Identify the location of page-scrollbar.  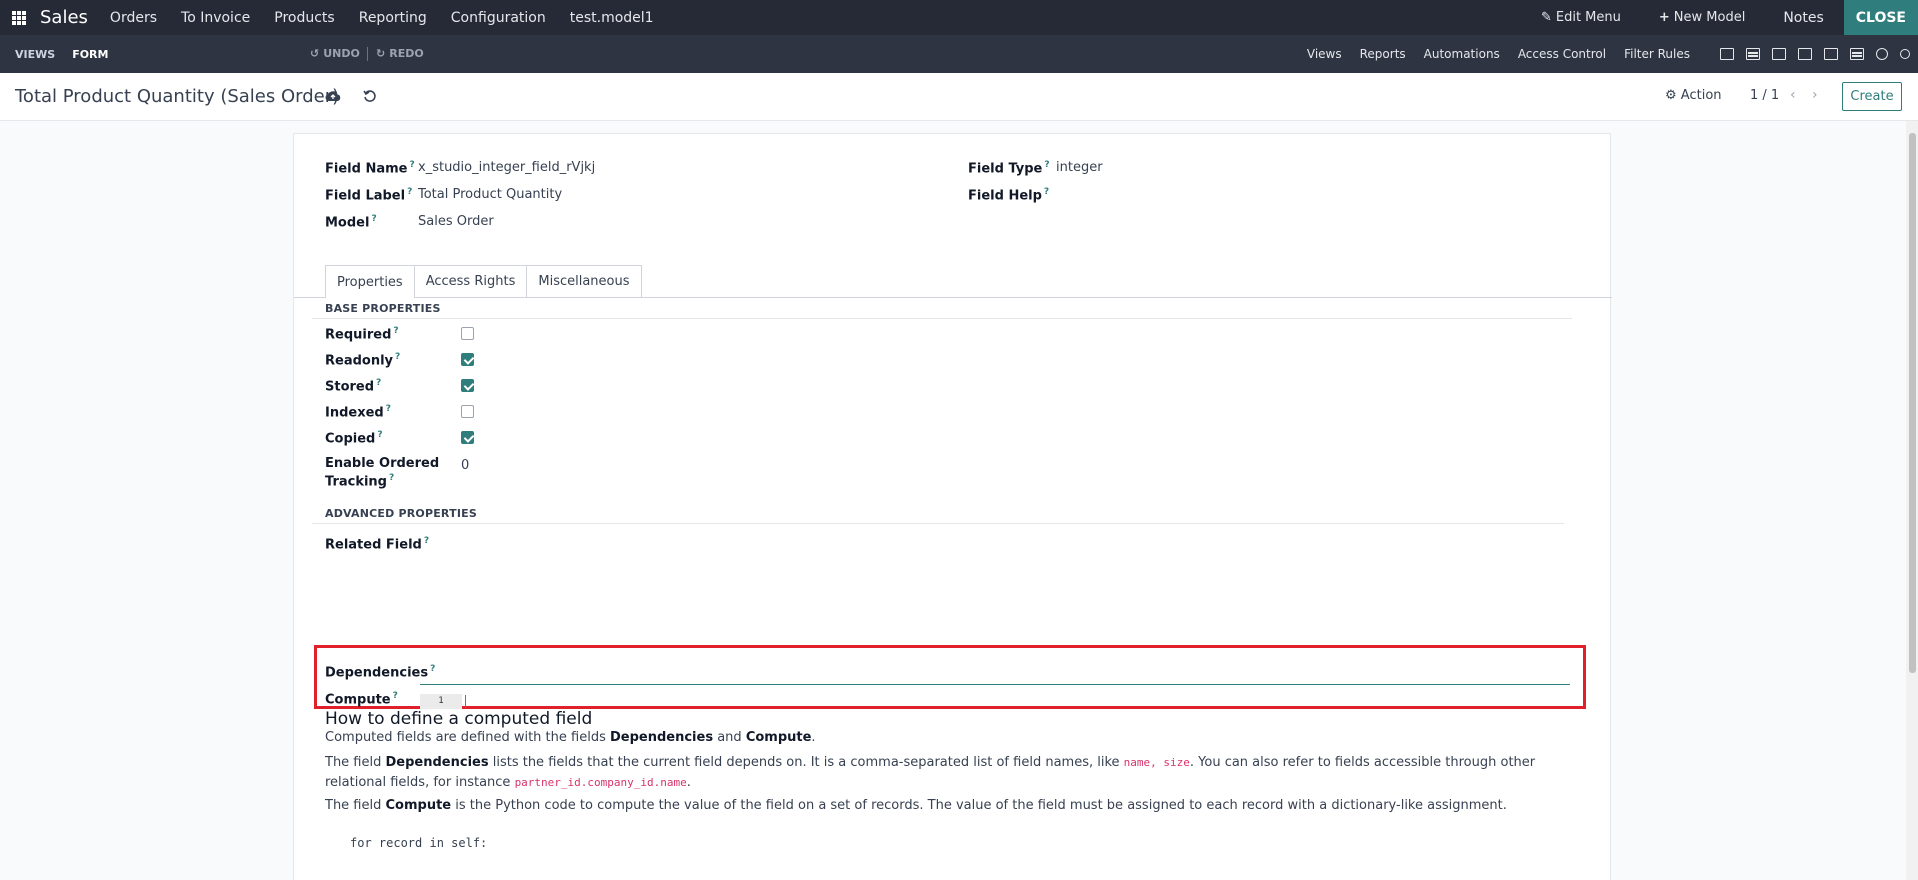
(1912, 500).